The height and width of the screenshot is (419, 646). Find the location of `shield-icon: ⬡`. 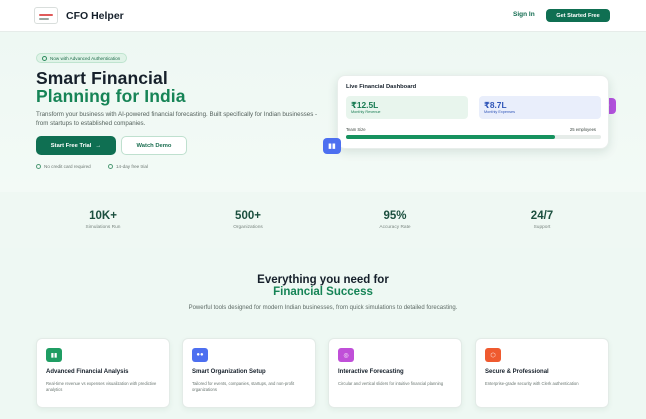

shield-icon: ⬡ is located at coordinates (493, 355).